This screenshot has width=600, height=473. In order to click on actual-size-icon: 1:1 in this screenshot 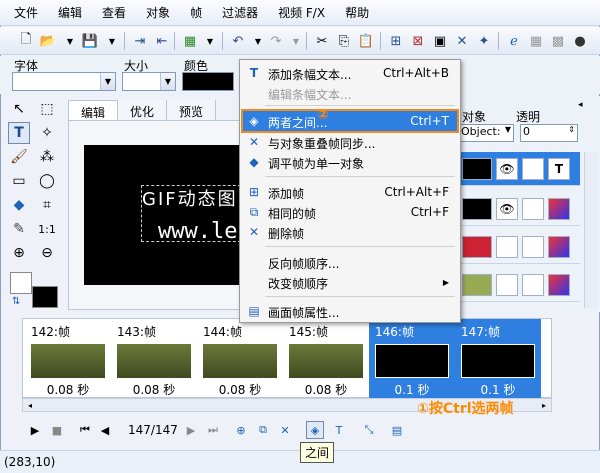, I will do `click(47, 229)`.